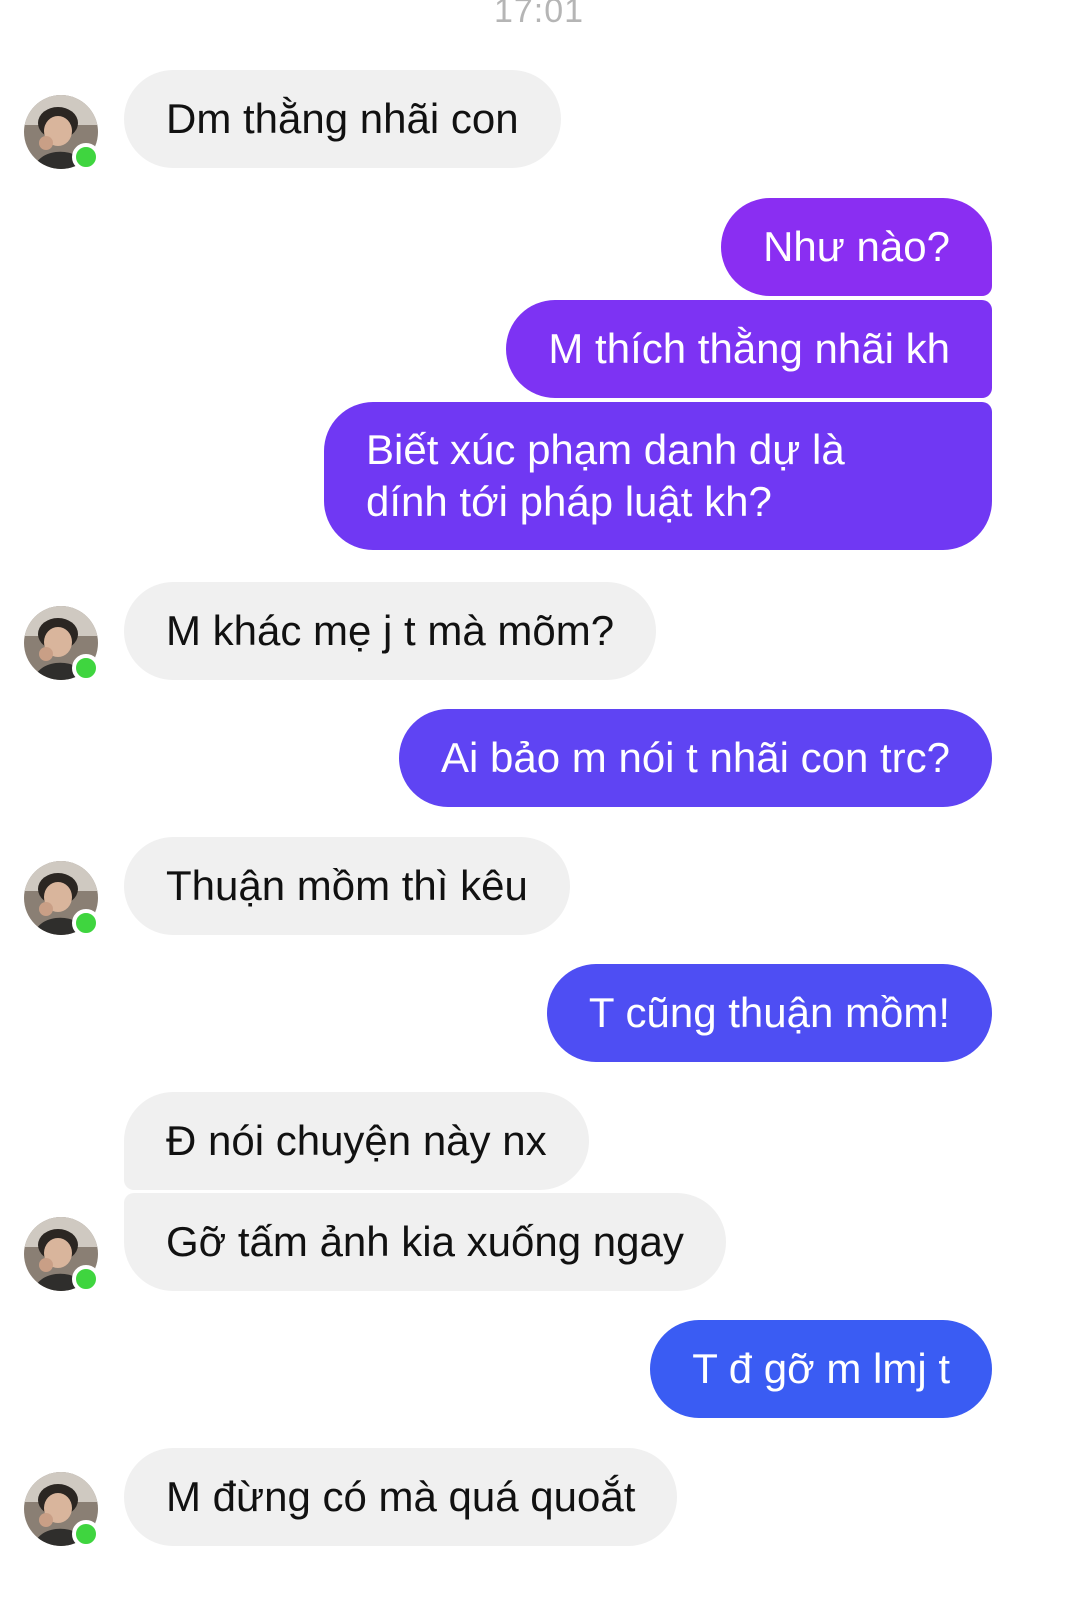  I want to click on outgoing-message: Như nào?, so click(856, 247).